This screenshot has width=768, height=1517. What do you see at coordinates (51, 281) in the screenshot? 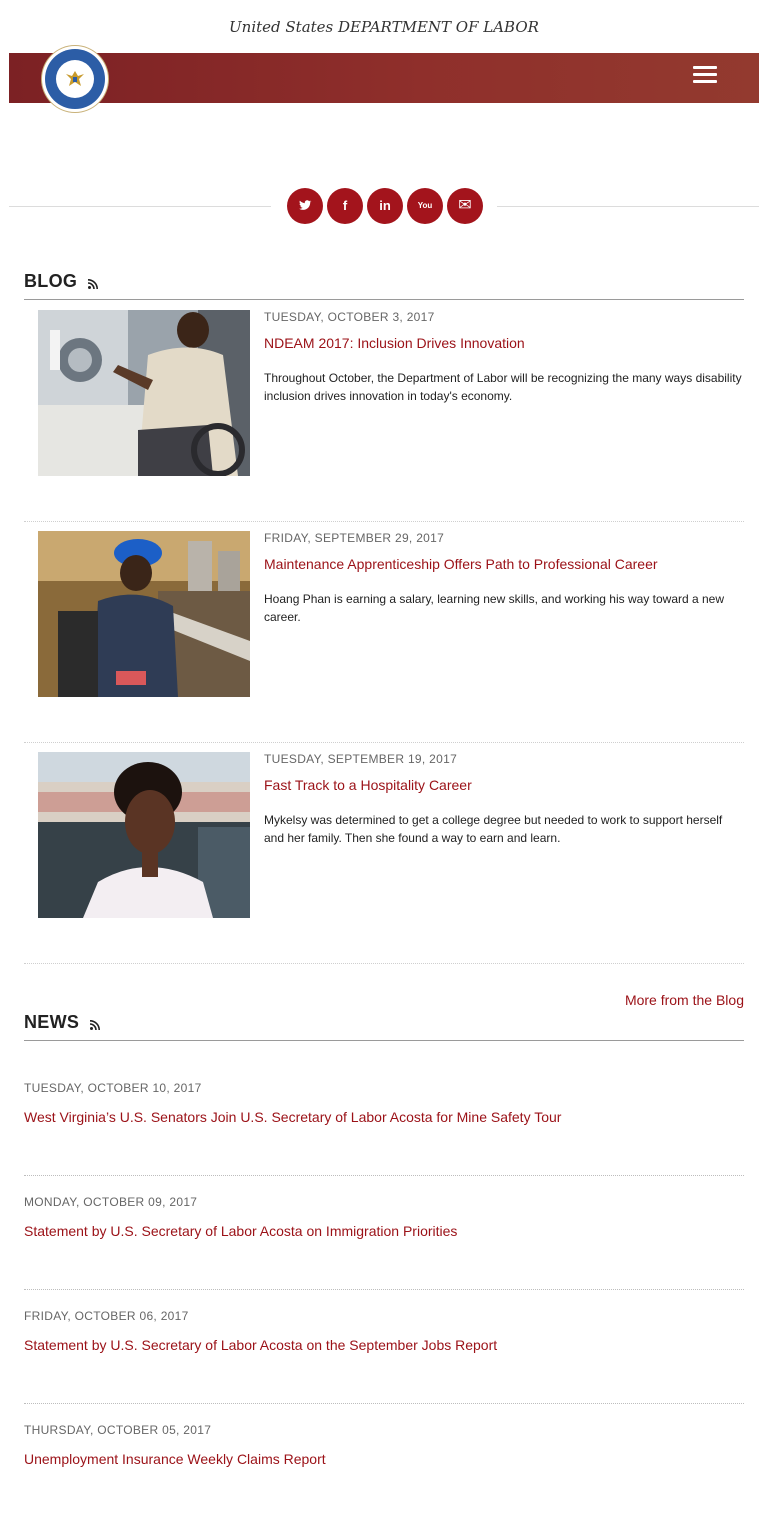
I see `blog-heading: BLOG` at bounding box center [51, 281].